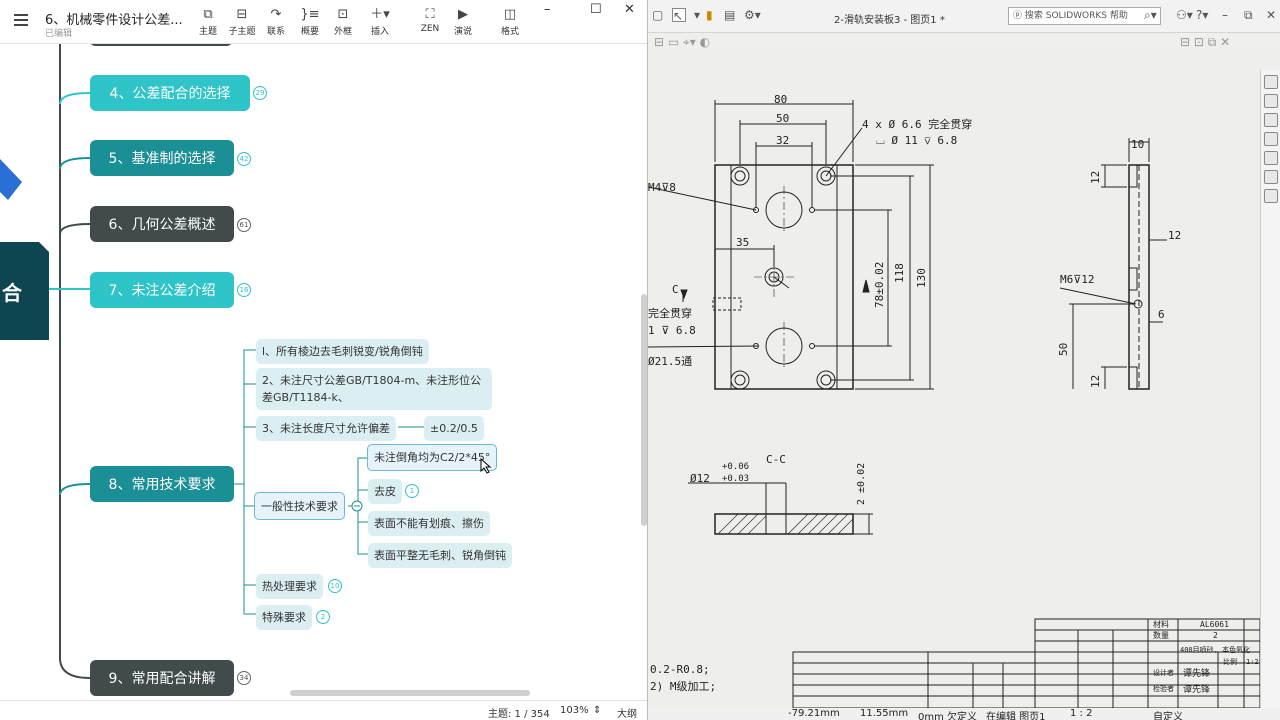 The image size is (1280, 720). What do you see at coordinates (662, 187) in the screenshot?
I see `thread-m4-note: M4⊽8` at bounding box center [662, 187].